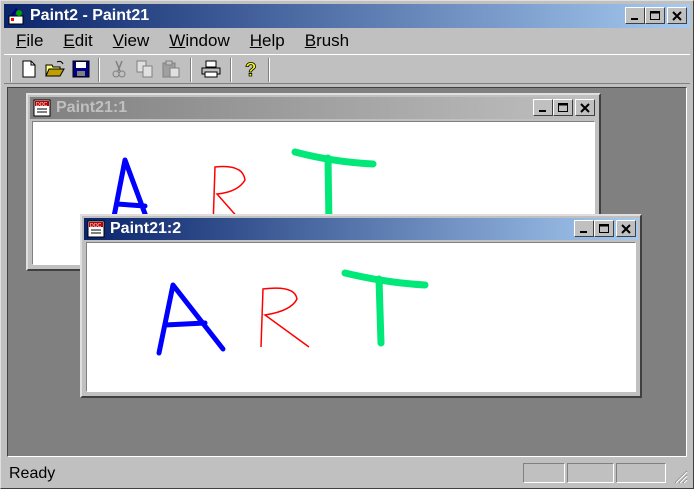 The image size is (694, 489). Describe the element at coordinates (273, 40) in the screenshot. I see `menu-help-label: elp` at that location.